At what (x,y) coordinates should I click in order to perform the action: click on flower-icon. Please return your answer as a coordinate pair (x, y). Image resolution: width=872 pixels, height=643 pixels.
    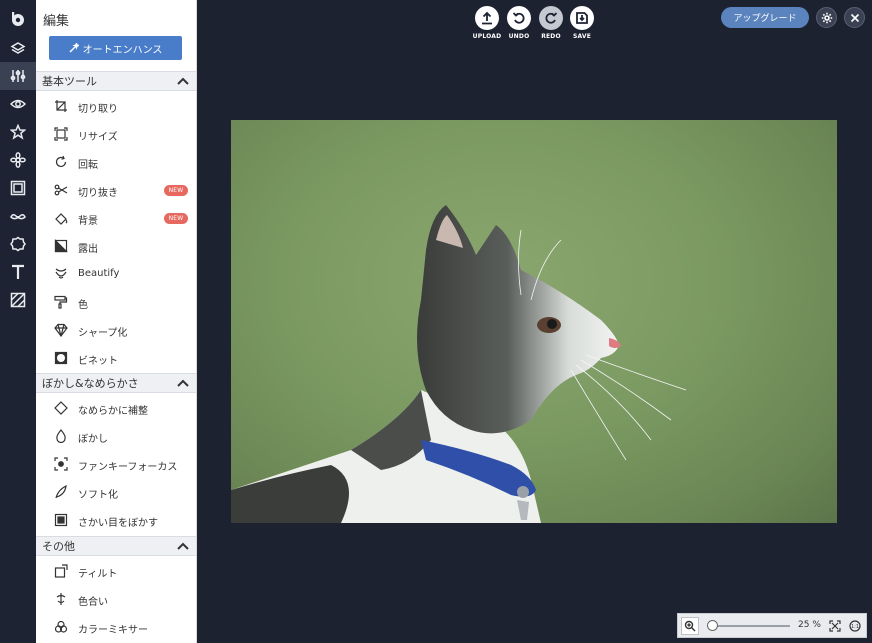
    Looking at the image, I should click on (18, 160).